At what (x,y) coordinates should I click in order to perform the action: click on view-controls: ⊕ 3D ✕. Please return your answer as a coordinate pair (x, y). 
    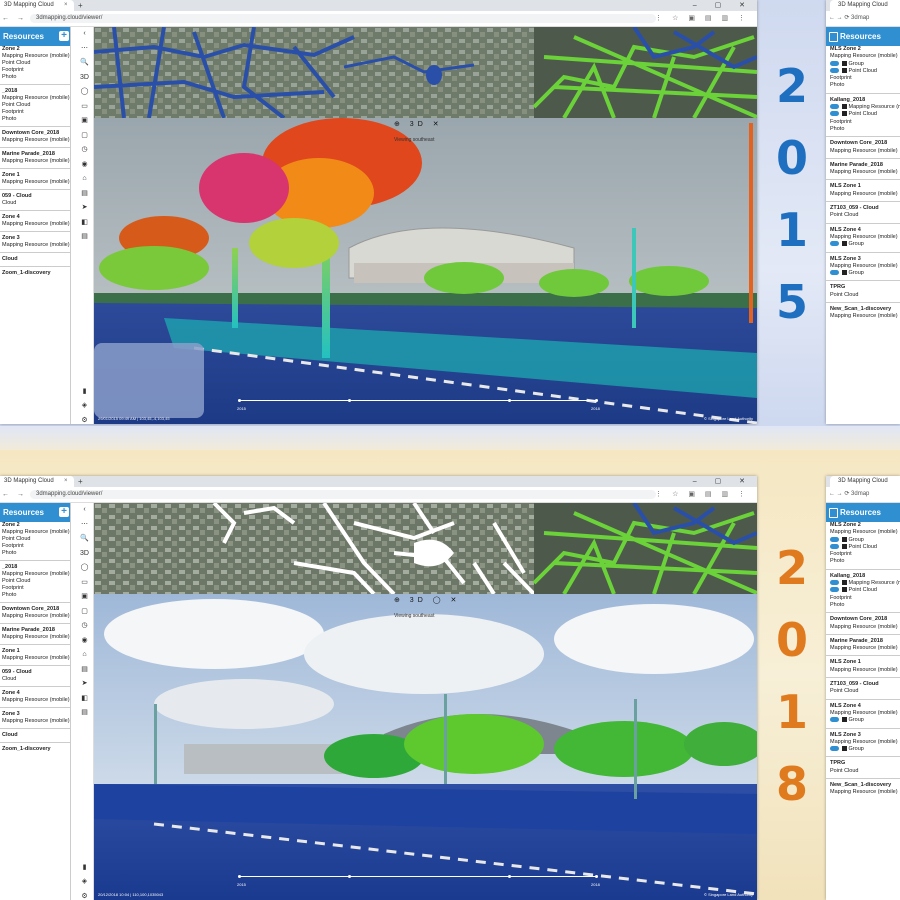
    Looking at the image, I should click on (418, 124).